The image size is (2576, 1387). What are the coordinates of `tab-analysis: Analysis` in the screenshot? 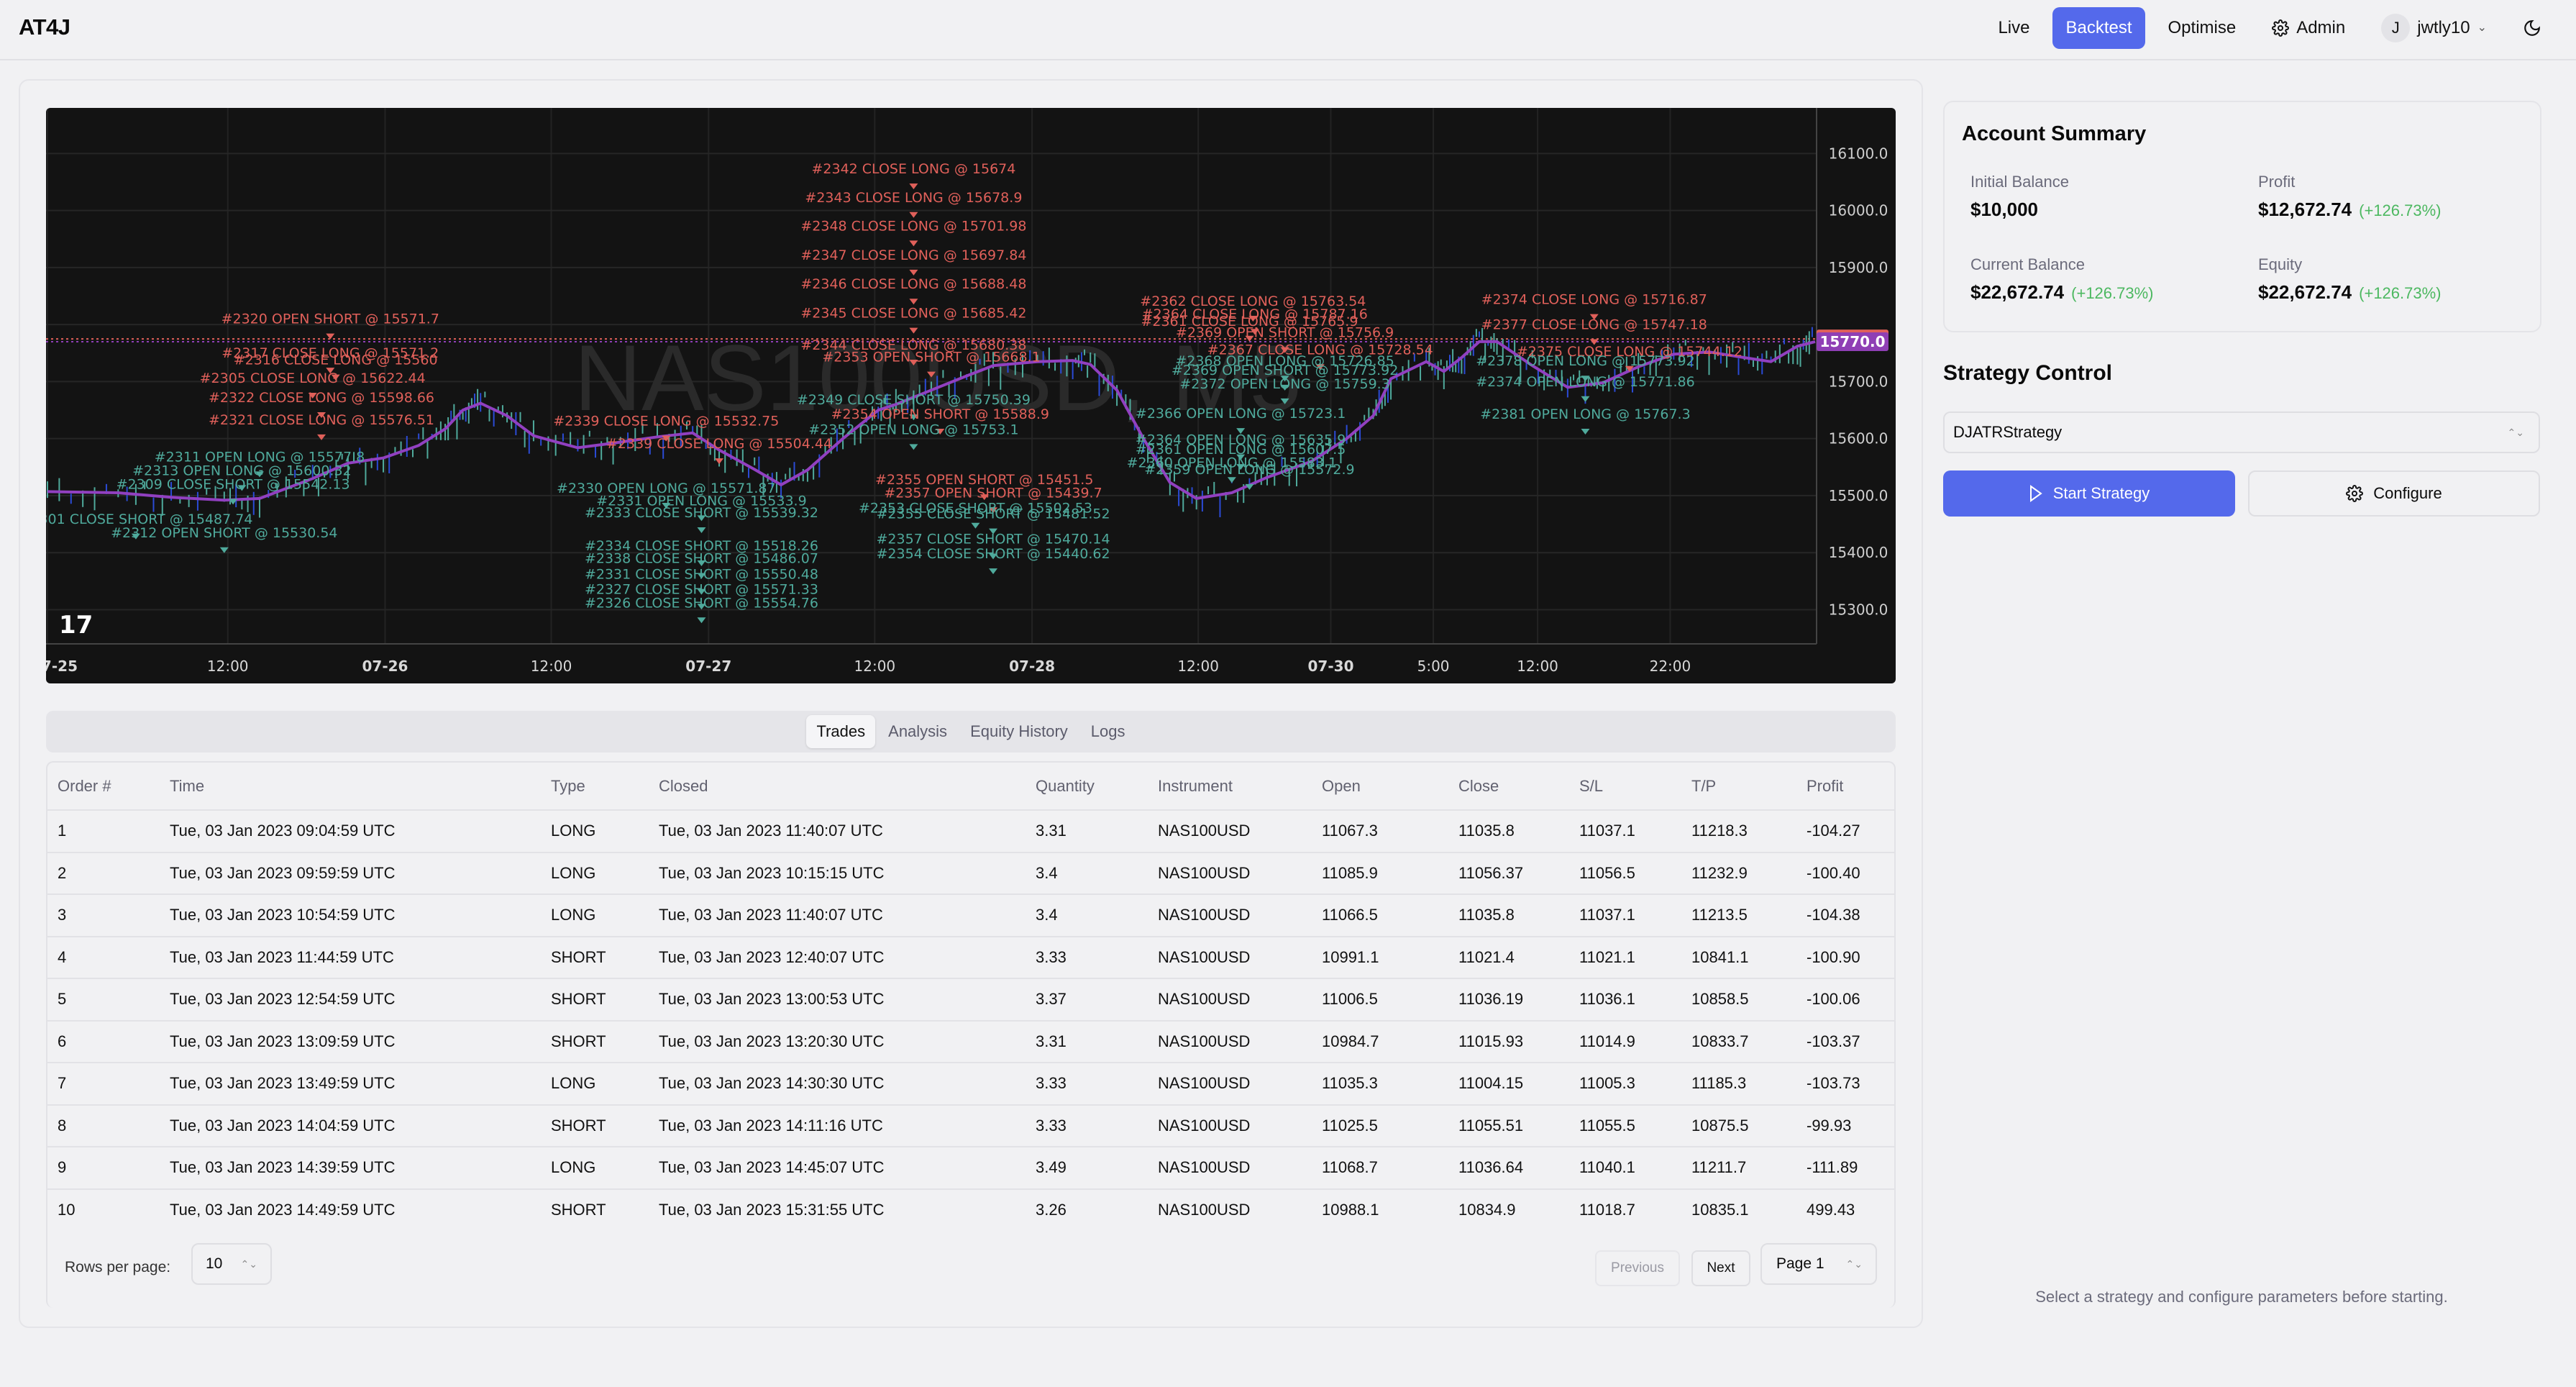 It's located at (917, 731).